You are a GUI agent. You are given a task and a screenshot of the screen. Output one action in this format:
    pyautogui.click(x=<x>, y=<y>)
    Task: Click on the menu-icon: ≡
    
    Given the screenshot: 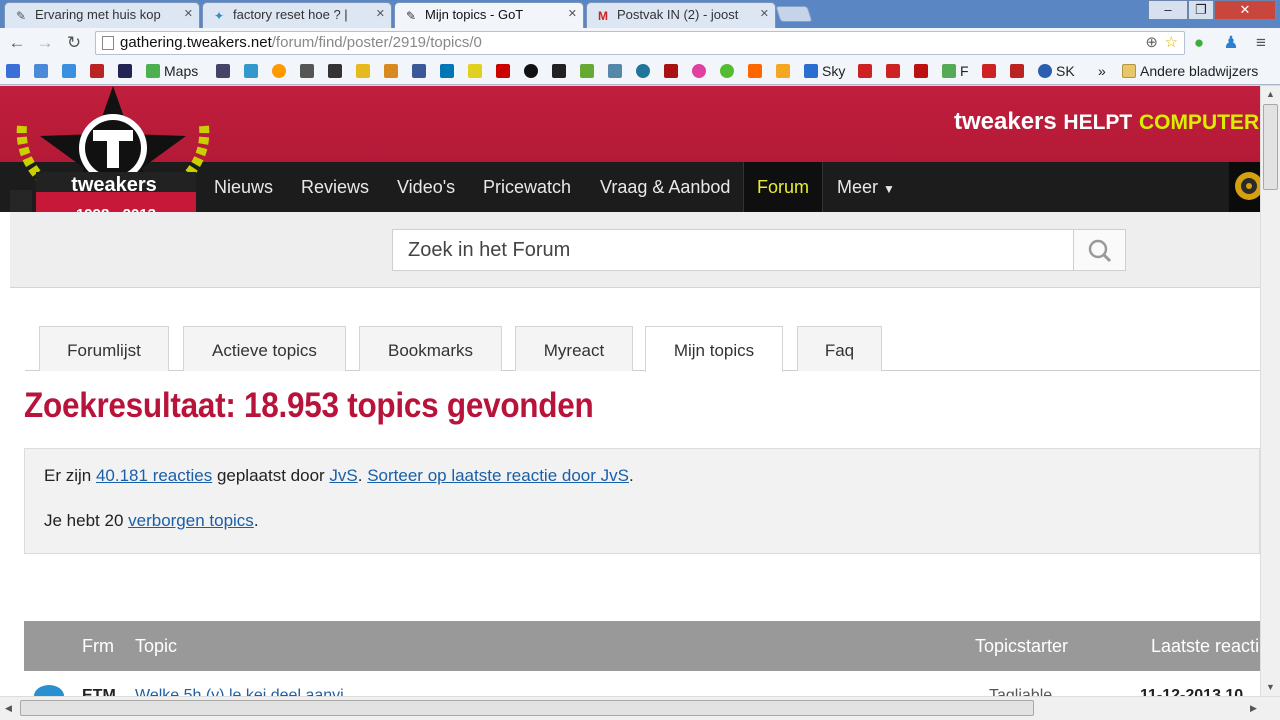 What is the action you would take?
    pyautogui.click(x=1261, y=43)
    